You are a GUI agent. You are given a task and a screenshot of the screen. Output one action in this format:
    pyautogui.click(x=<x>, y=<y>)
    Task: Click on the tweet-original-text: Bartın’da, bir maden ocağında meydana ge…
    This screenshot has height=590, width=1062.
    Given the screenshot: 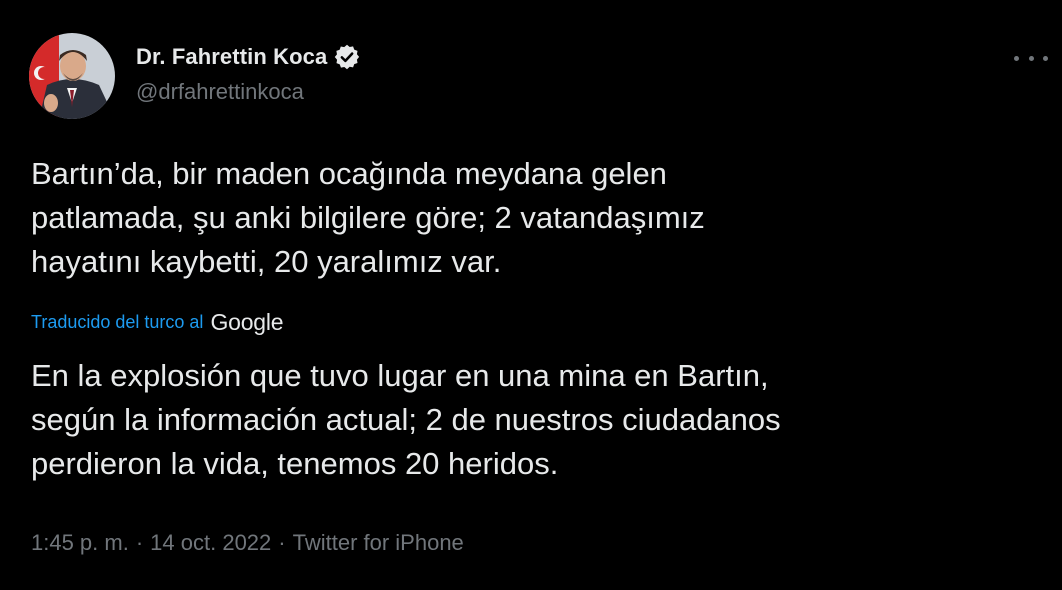 What is the action you would take?
    pyautogui.click(x=368, y=217)
    